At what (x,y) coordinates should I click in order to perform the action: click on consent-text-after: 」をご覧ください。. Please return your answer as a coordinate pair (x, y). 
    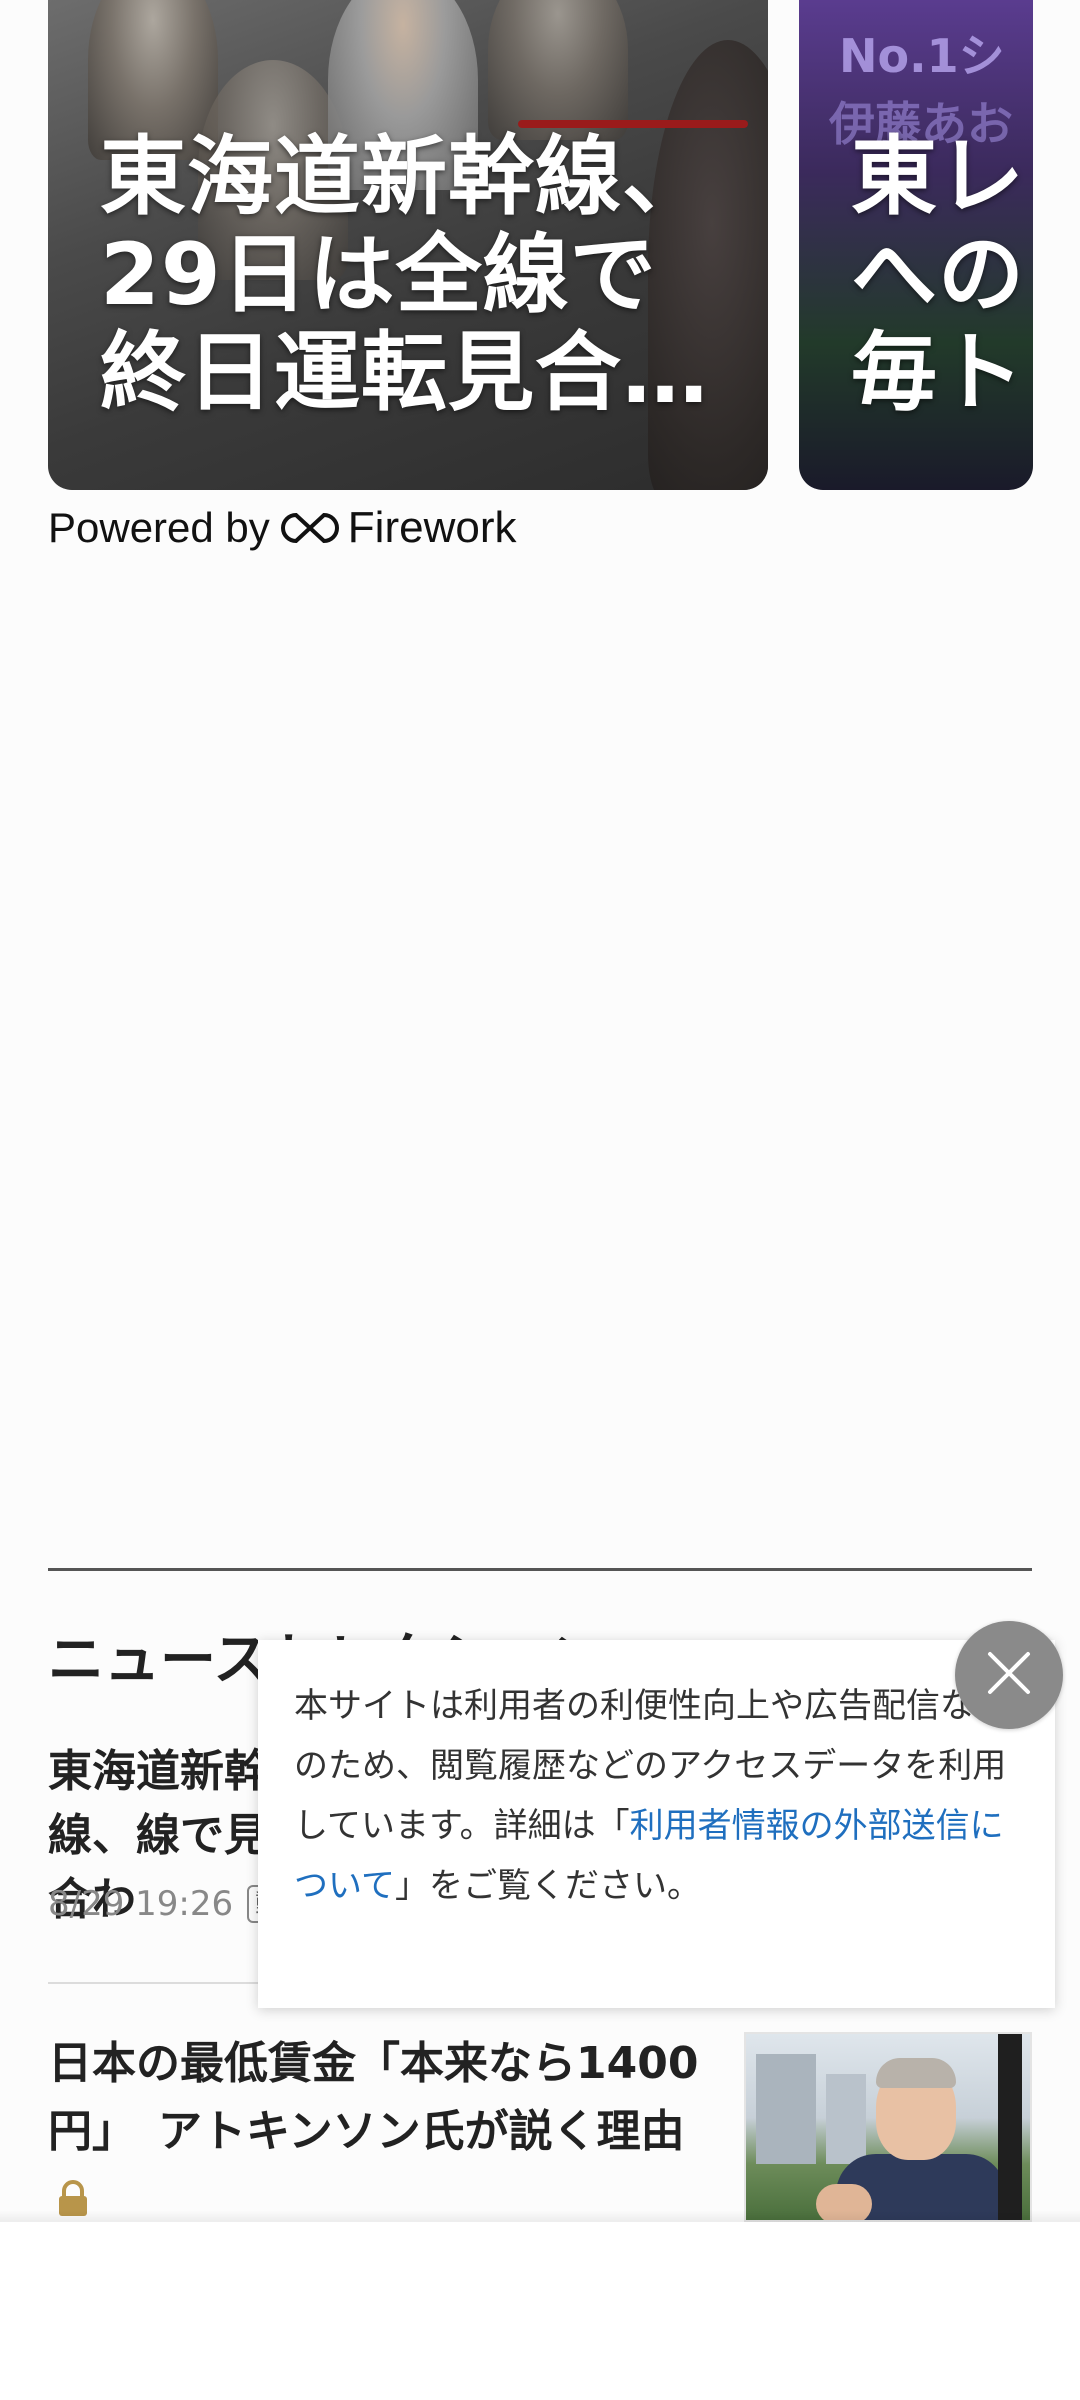
    Looking at the image, I should click on (547, 1886).